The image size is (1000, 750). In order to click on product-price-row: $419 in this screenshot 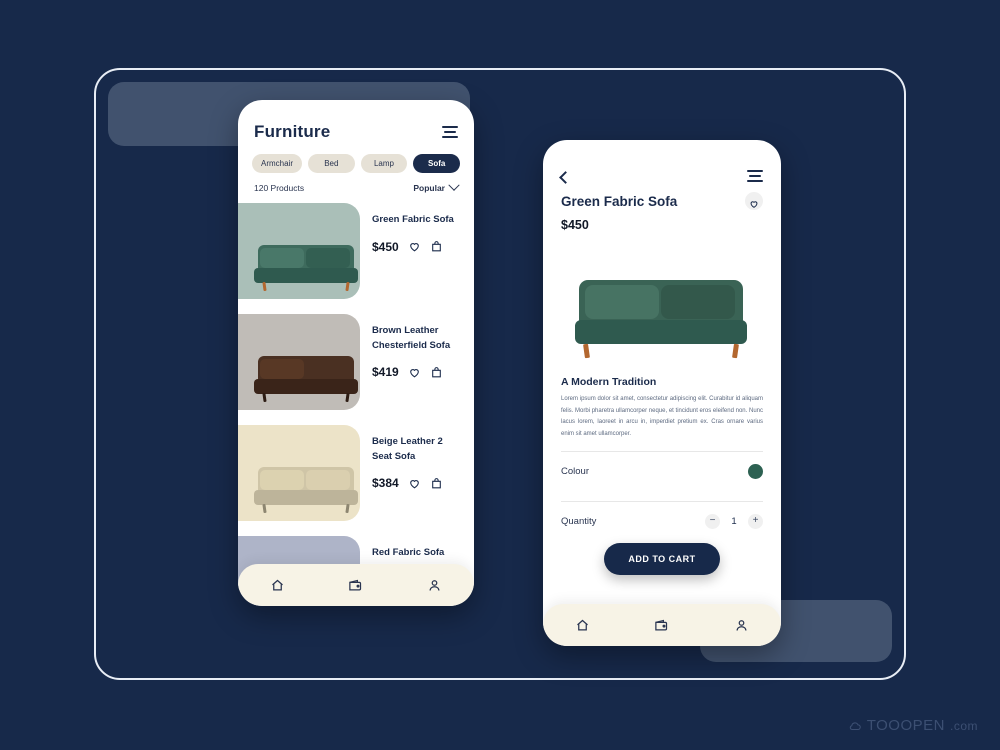, I will do `click(417, 372)`.